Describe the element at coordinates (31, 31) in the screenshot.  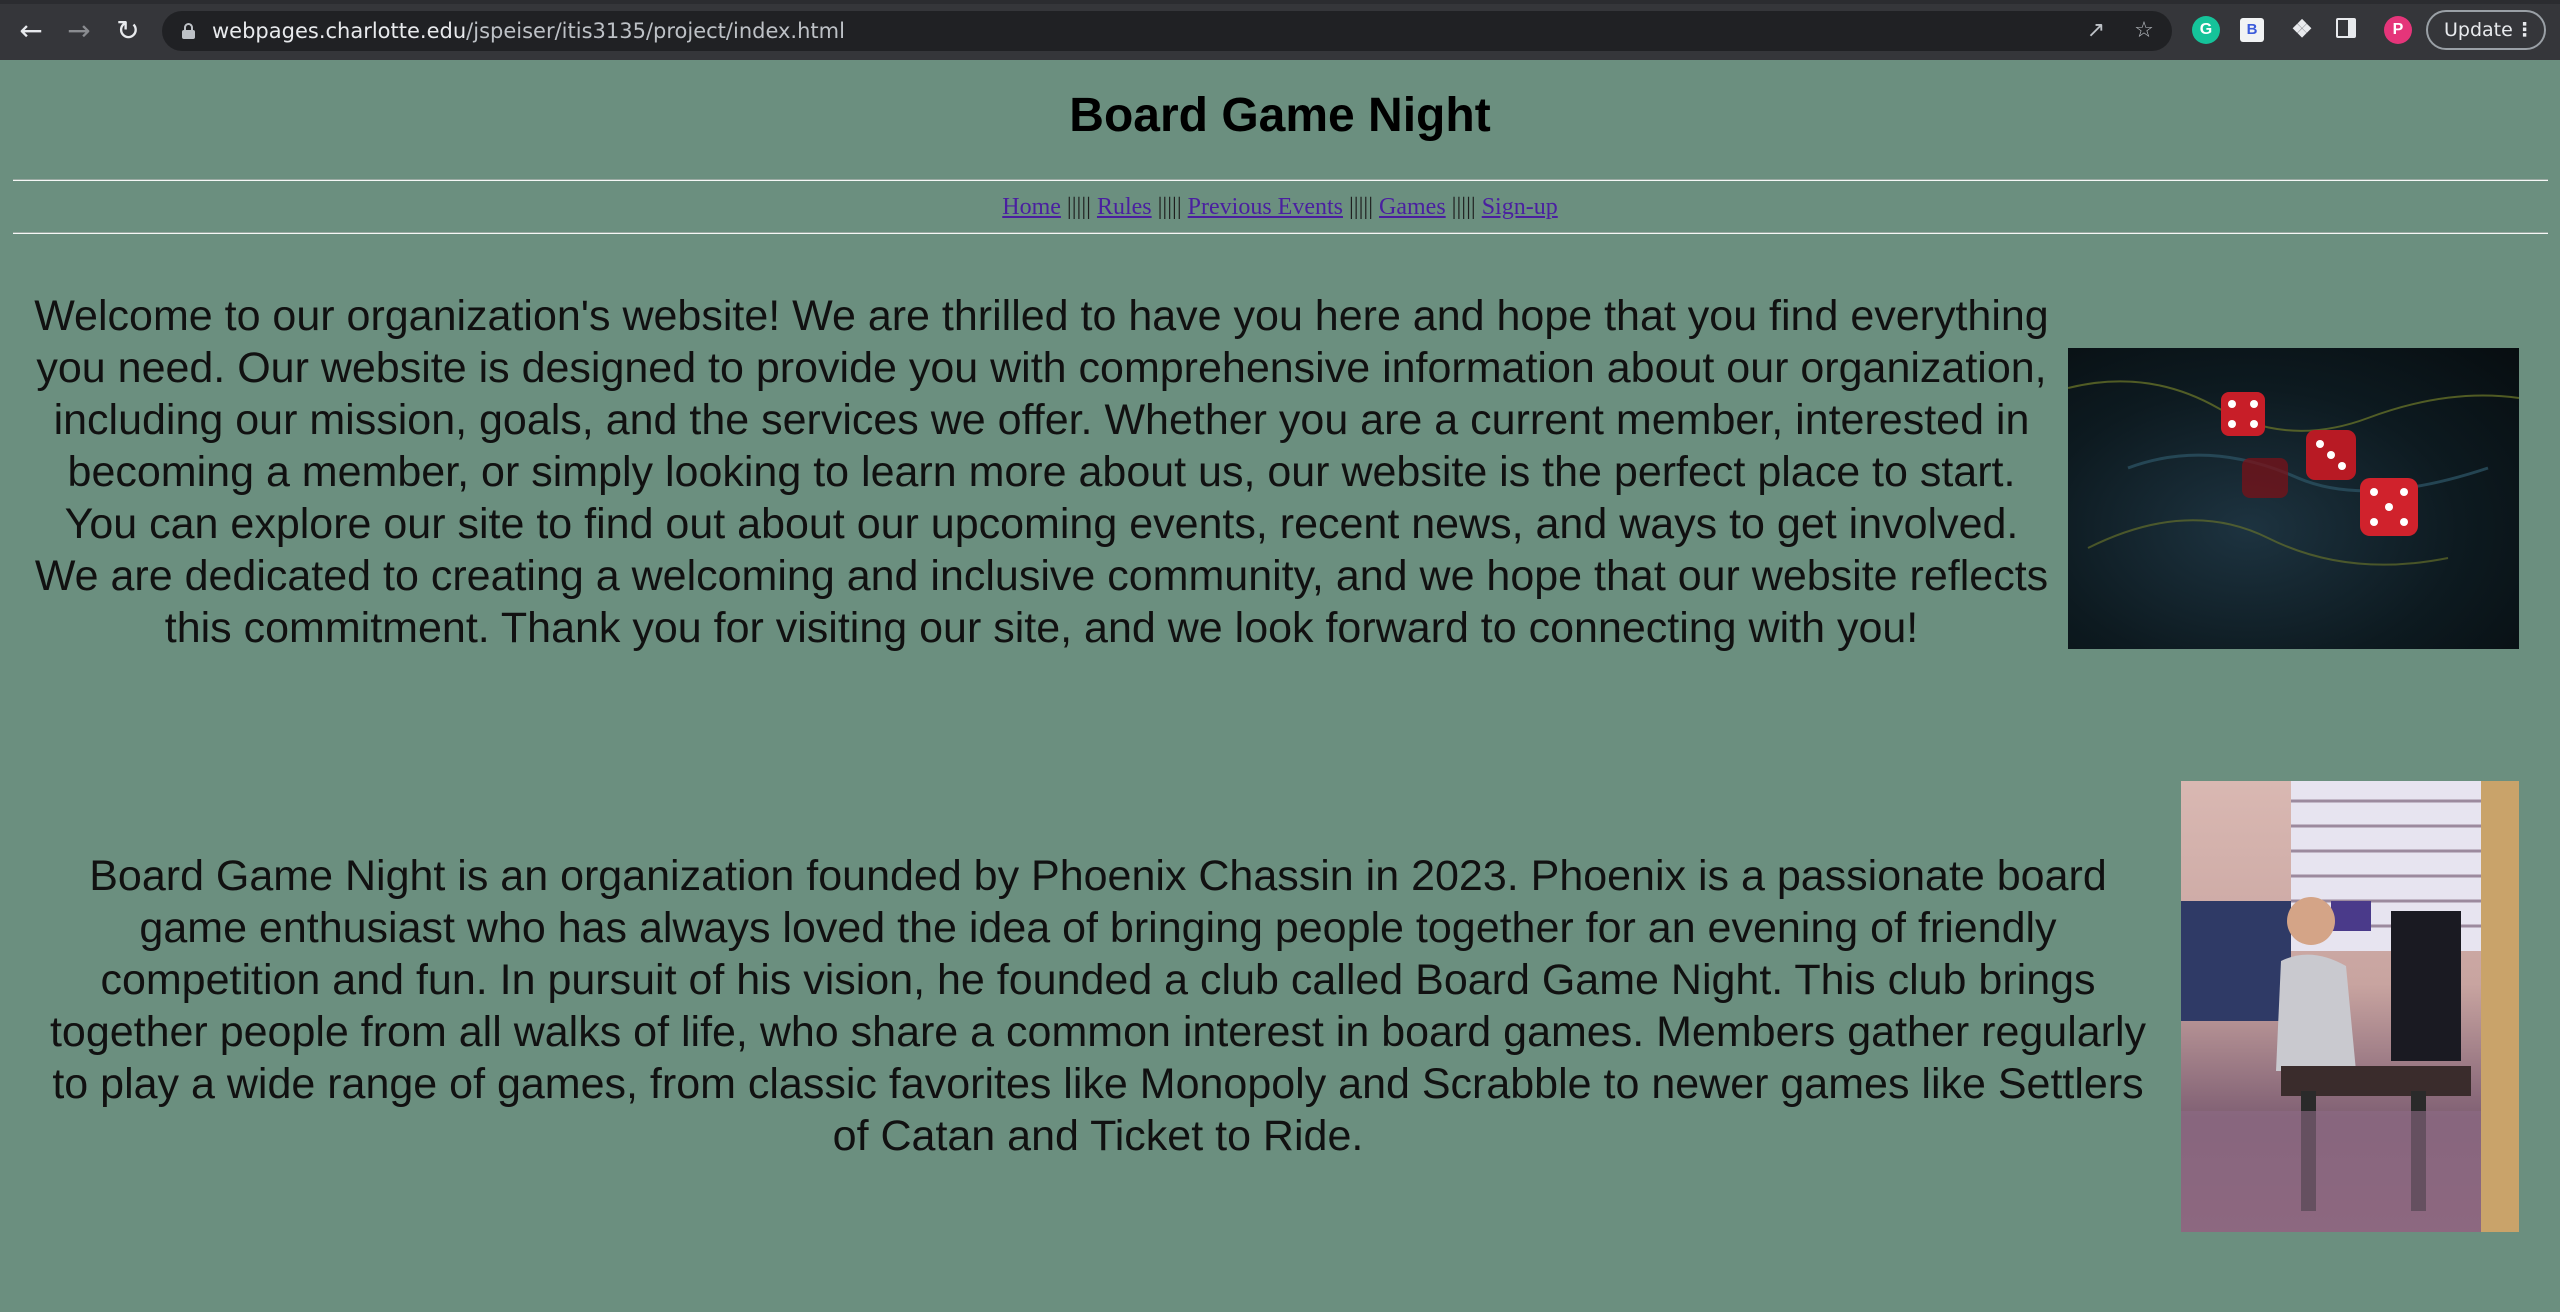
I see `back-arrow-icon: ←` at that location.